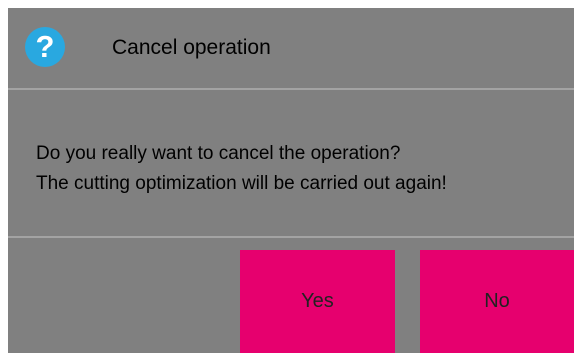 Image resolution: width=574 pixels, height=361 pixels. What do you see at coordinates (497, 301) in the screenshot?
I see `no-button: No` at bounding box center [497, 301].